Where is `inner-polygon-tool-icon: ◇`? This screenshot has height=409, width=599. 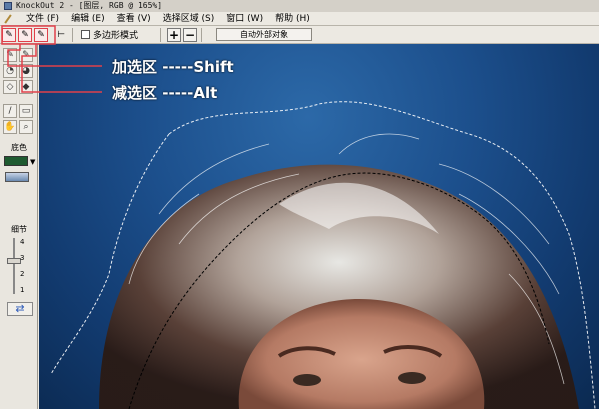 inner-polygon-tool-icon: ◇ is located at coordinates (10, 87).